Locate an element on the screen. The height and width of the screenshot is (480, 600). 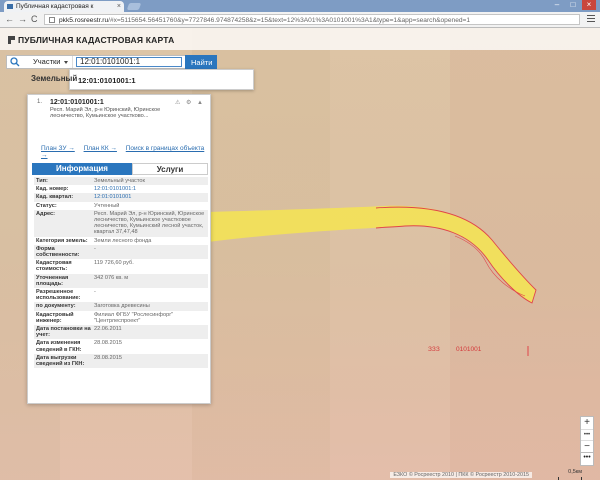
find-button: Найти is located at coordinates (201, 62).